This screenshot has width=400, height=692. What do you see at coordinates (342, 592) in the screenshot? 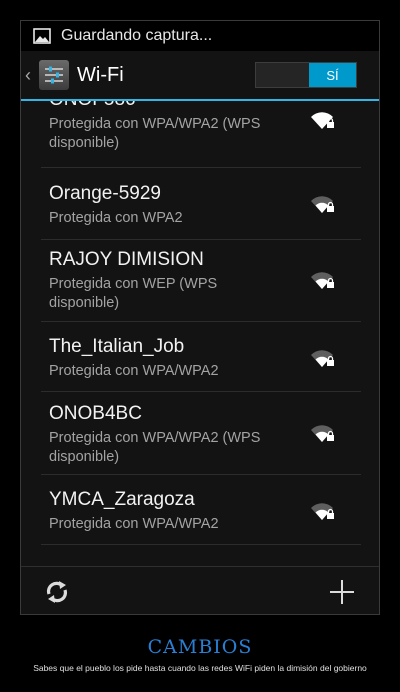
I see `add-icon` at bounding box center [342, 592].